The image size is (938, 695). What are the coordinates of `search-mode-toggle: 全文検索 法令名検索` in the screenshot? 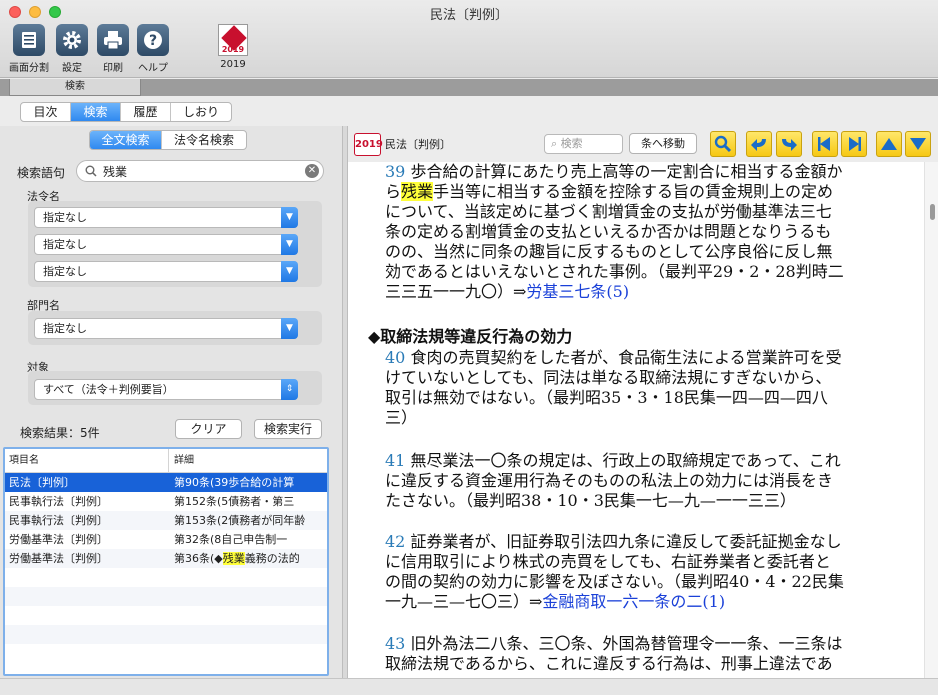 It's located at (168, 140).